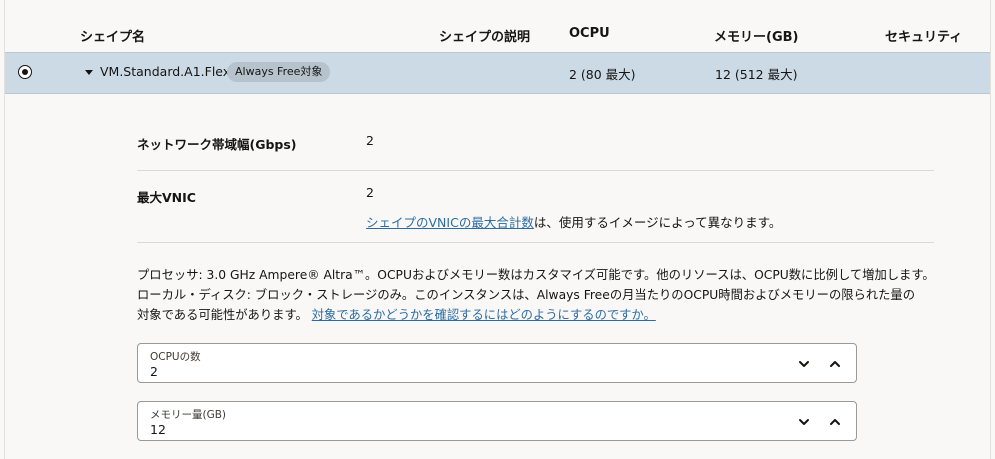 The width and height of the screenshot is (995, 459). What do you see at coordinates (485, 37) in the screenshot?
I see `header-shape-description: シェイプの説明` at bounding box center [485, 37].